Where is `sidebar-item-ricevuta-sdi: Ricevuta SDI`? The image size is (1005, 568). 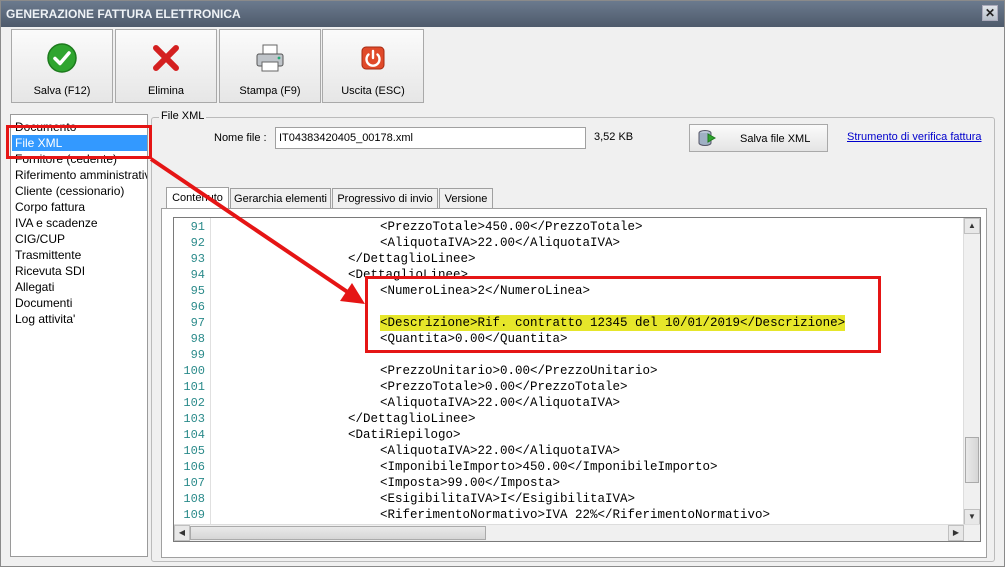 sidebar-item-ricevuta-sdi: Ricevuta SDI is located at coordinates (81, 271).